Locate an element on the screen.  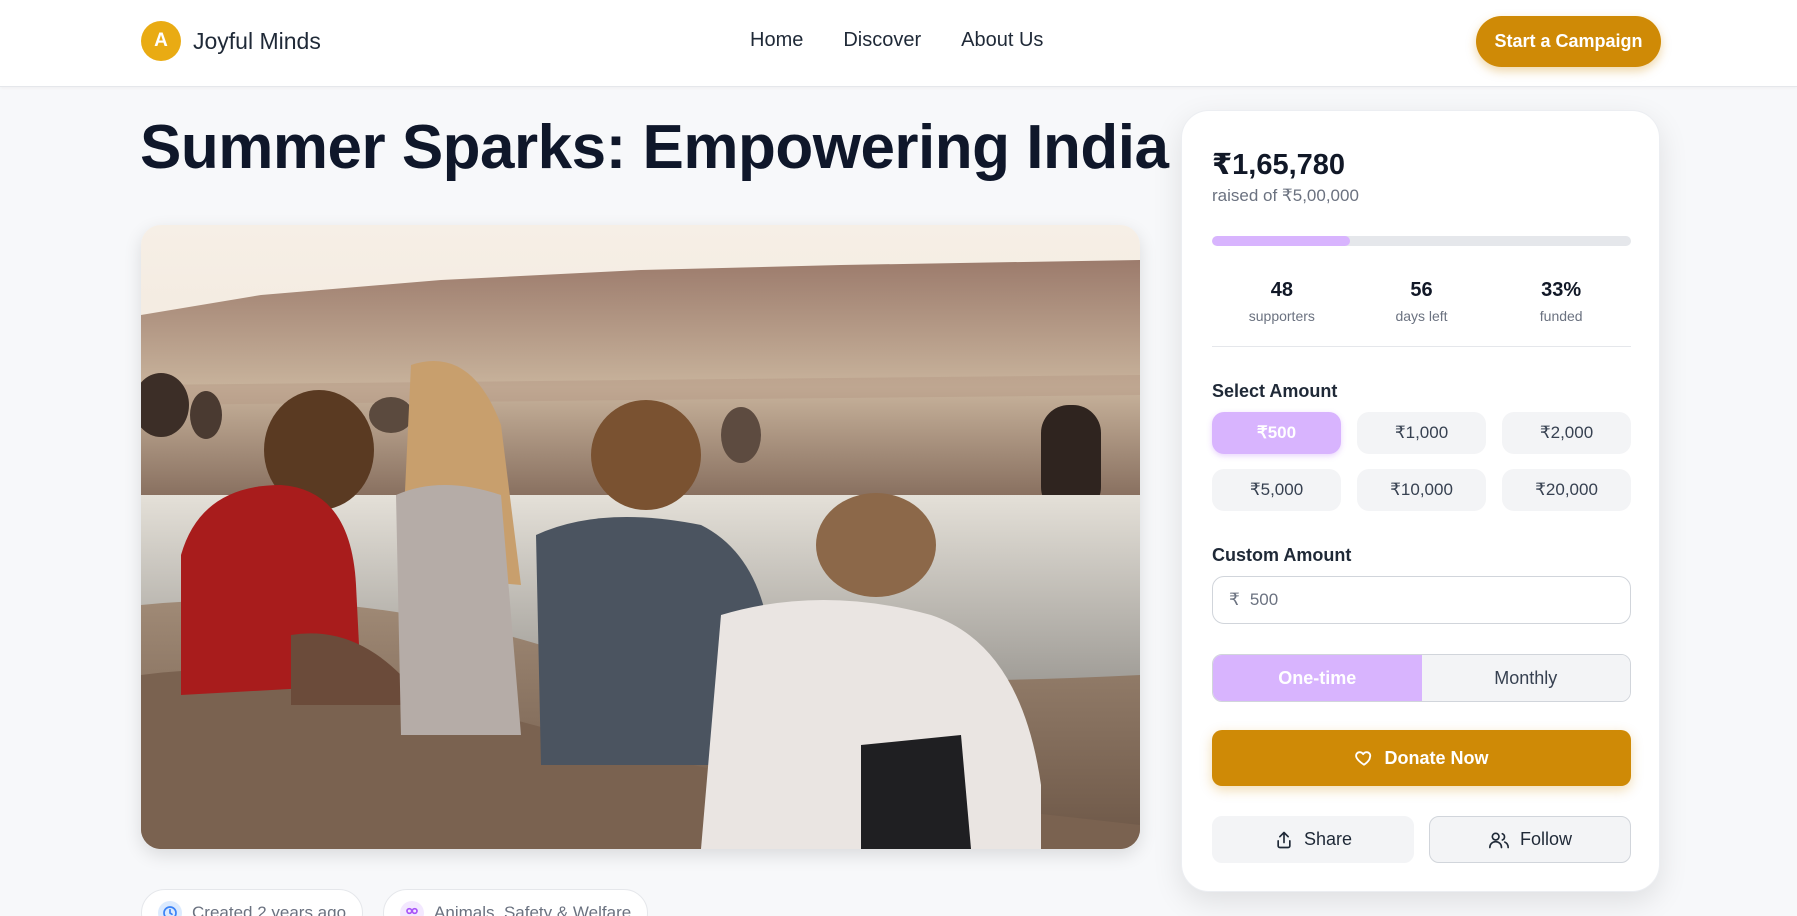
stat-value: 56 is located at coordinates (1421, 290).